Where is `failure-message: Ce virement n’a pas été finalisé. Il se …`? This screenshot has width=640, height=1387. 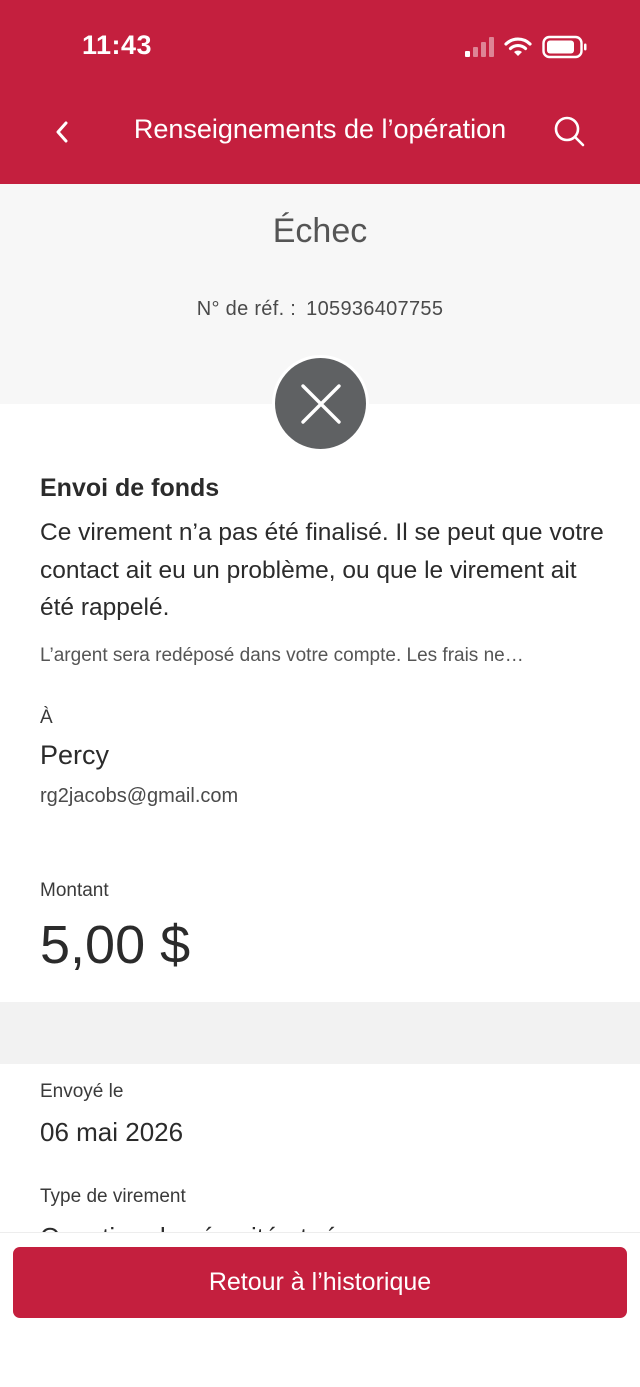
failure-message: Ce virement n’a pas été finalisé. Il se … is located at coordinates (322, 570).